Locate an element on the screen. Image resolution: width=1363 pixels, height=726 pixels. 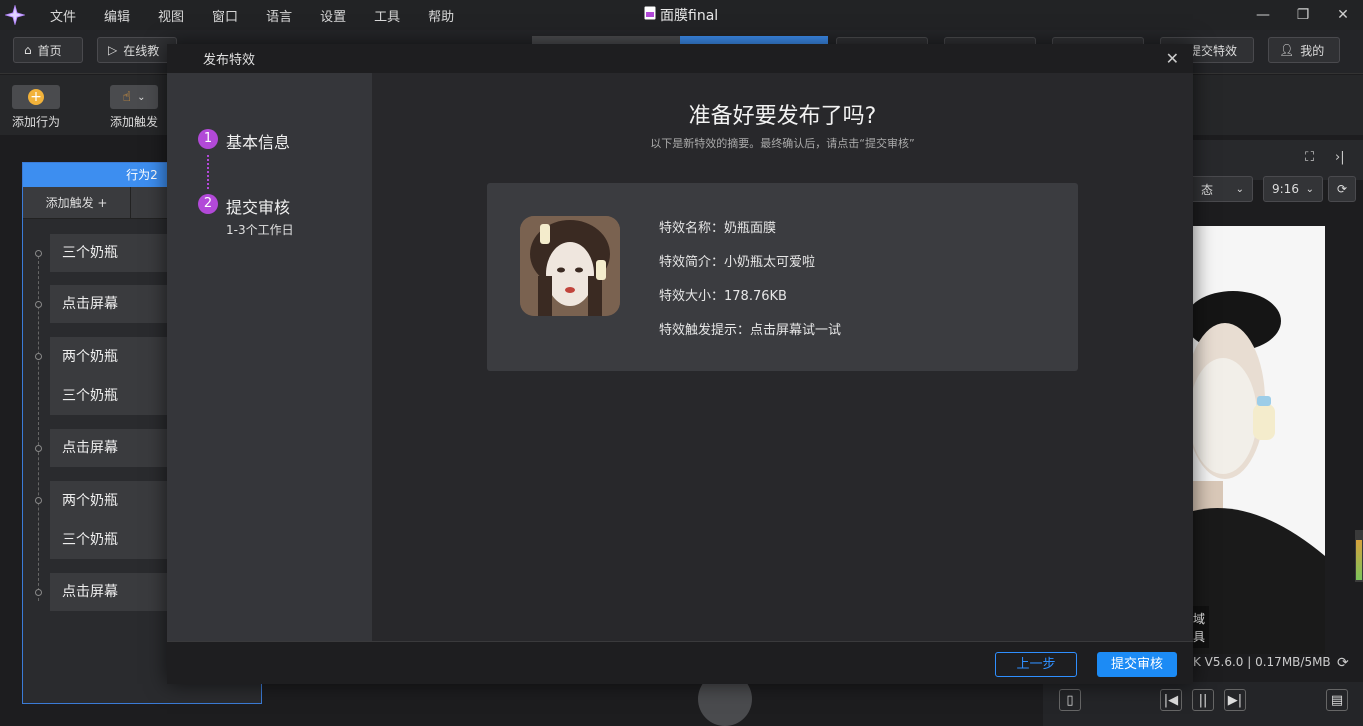
collapse-icon: ›| is located at coordinates (1340, 157).